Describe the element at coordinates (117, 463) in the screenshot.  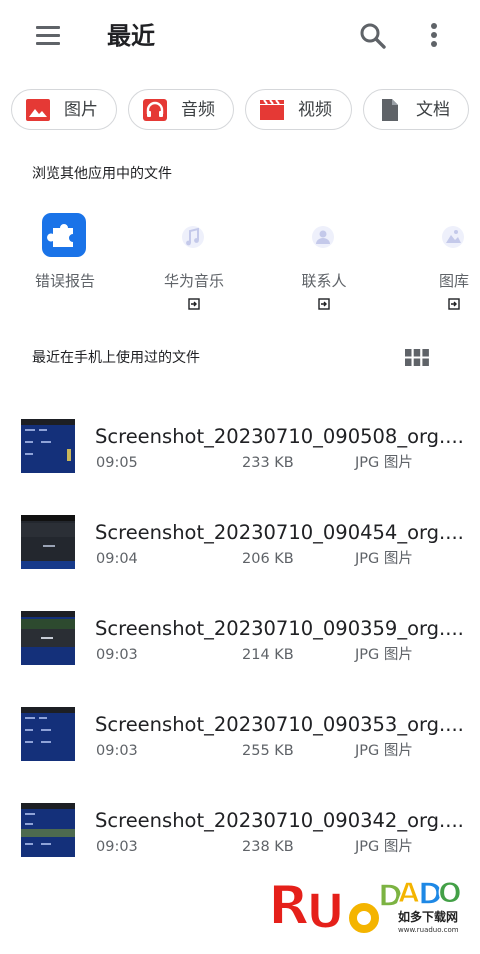
I see `file-time: 09:05` at that location.